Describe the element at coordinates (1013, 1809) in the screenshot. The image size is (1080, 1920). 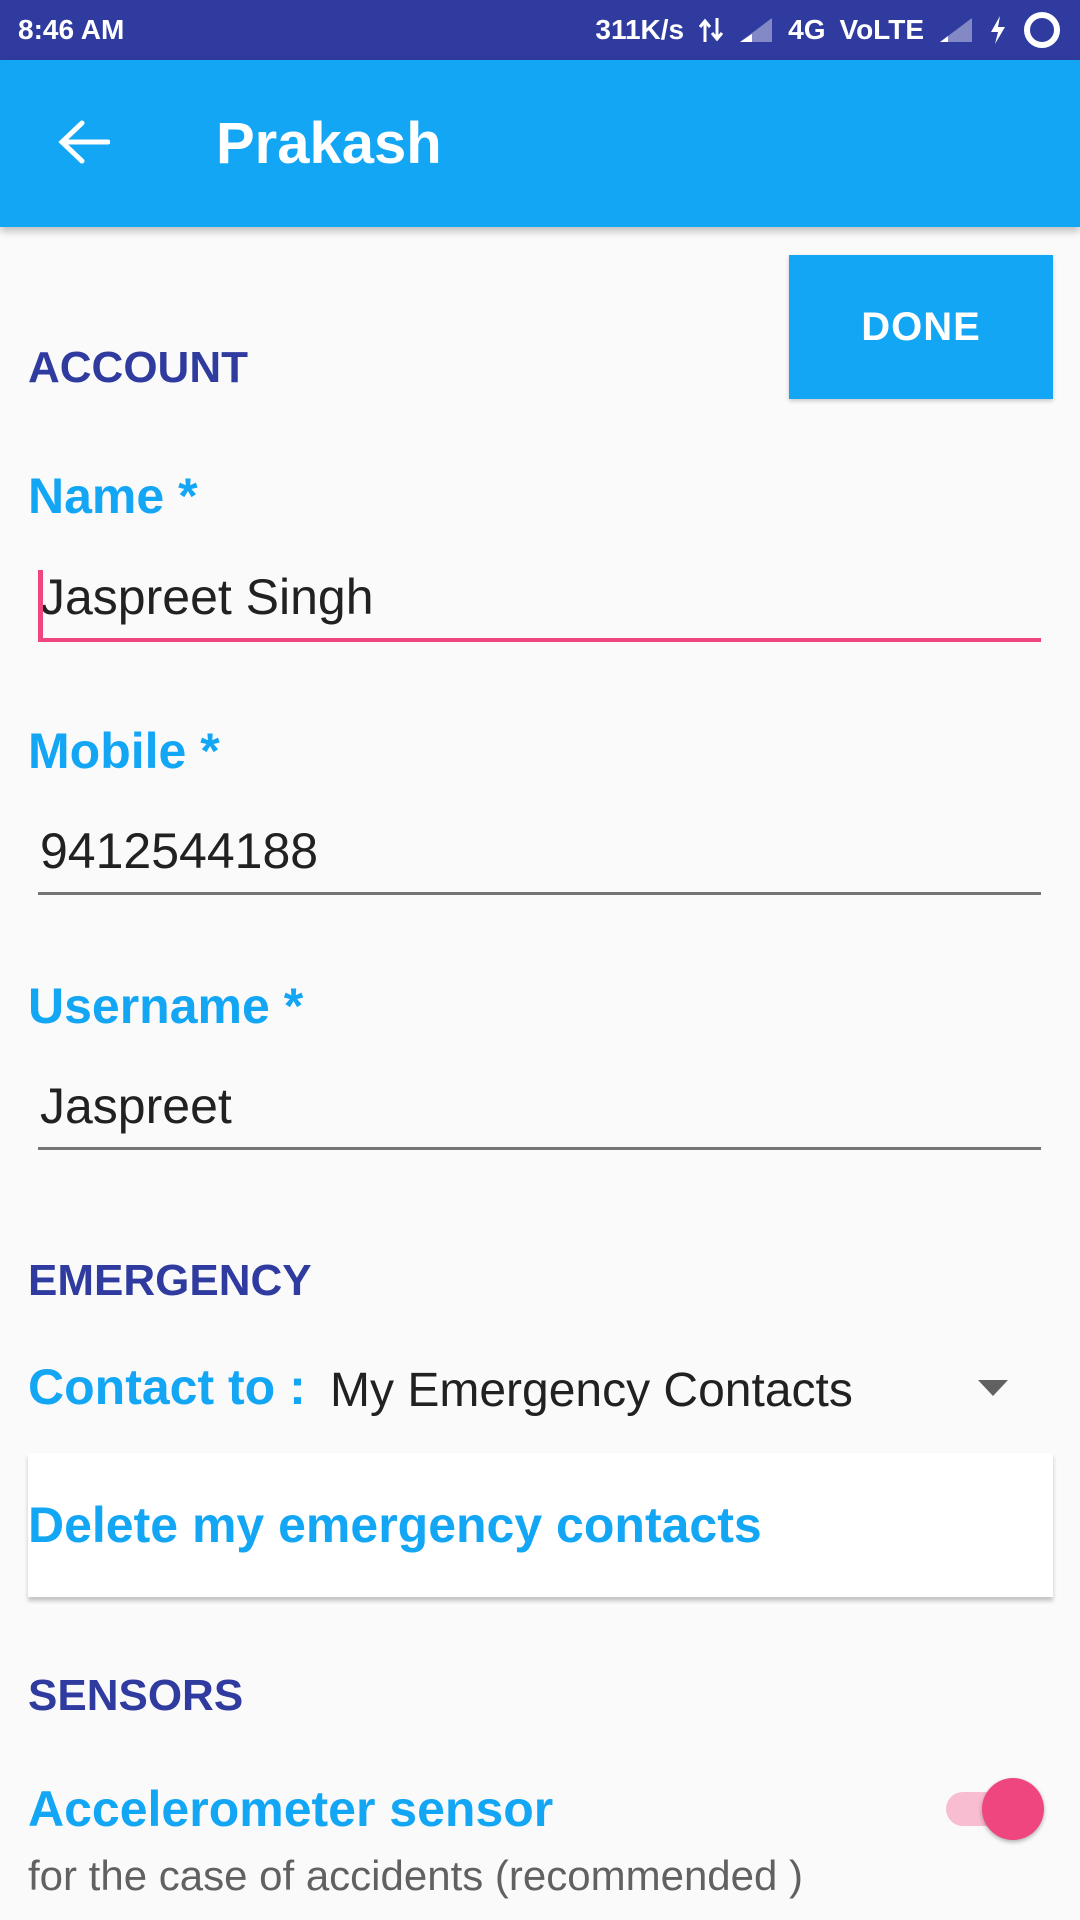
I see `toggle-thumb` at that location.